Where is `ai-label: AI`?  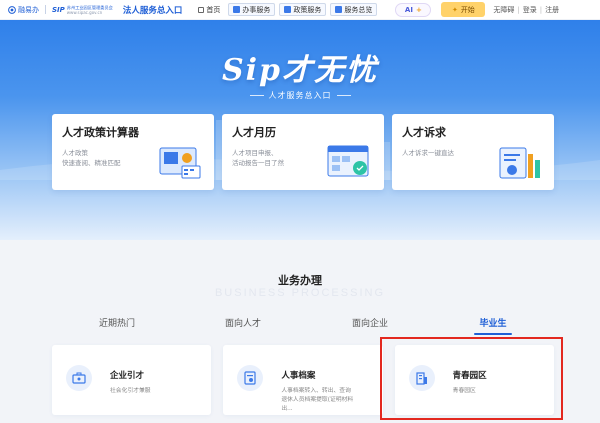 ai-label: AI is located at coordinates (408, 9).